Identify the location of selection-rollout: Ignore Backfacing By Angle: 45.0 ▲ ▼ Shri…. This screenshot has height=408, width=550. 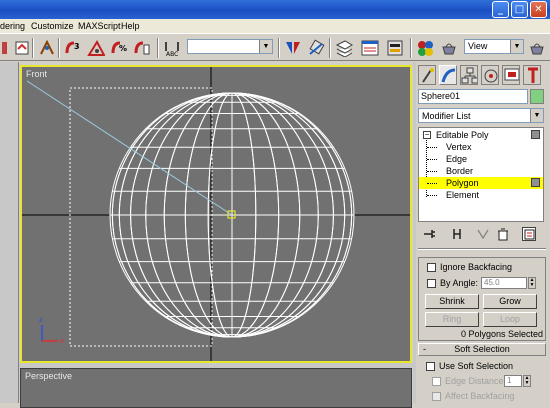
(482, 330).